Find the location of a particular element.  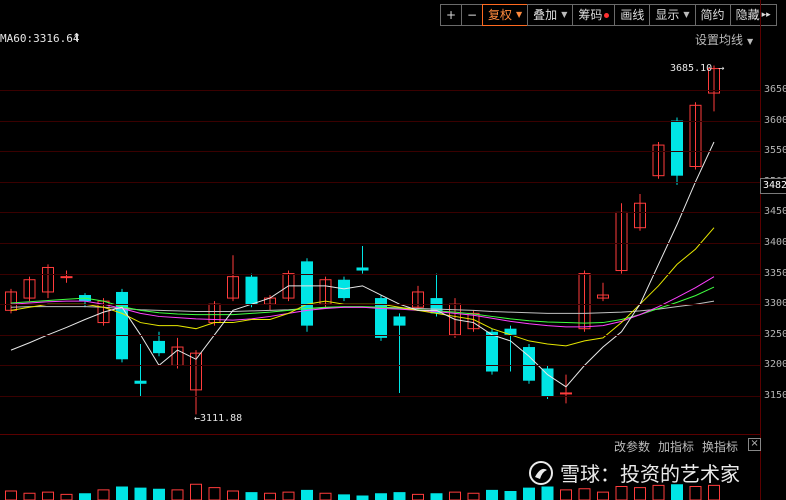

fuquan-label: 复权 is located at coordinates (500, 15).